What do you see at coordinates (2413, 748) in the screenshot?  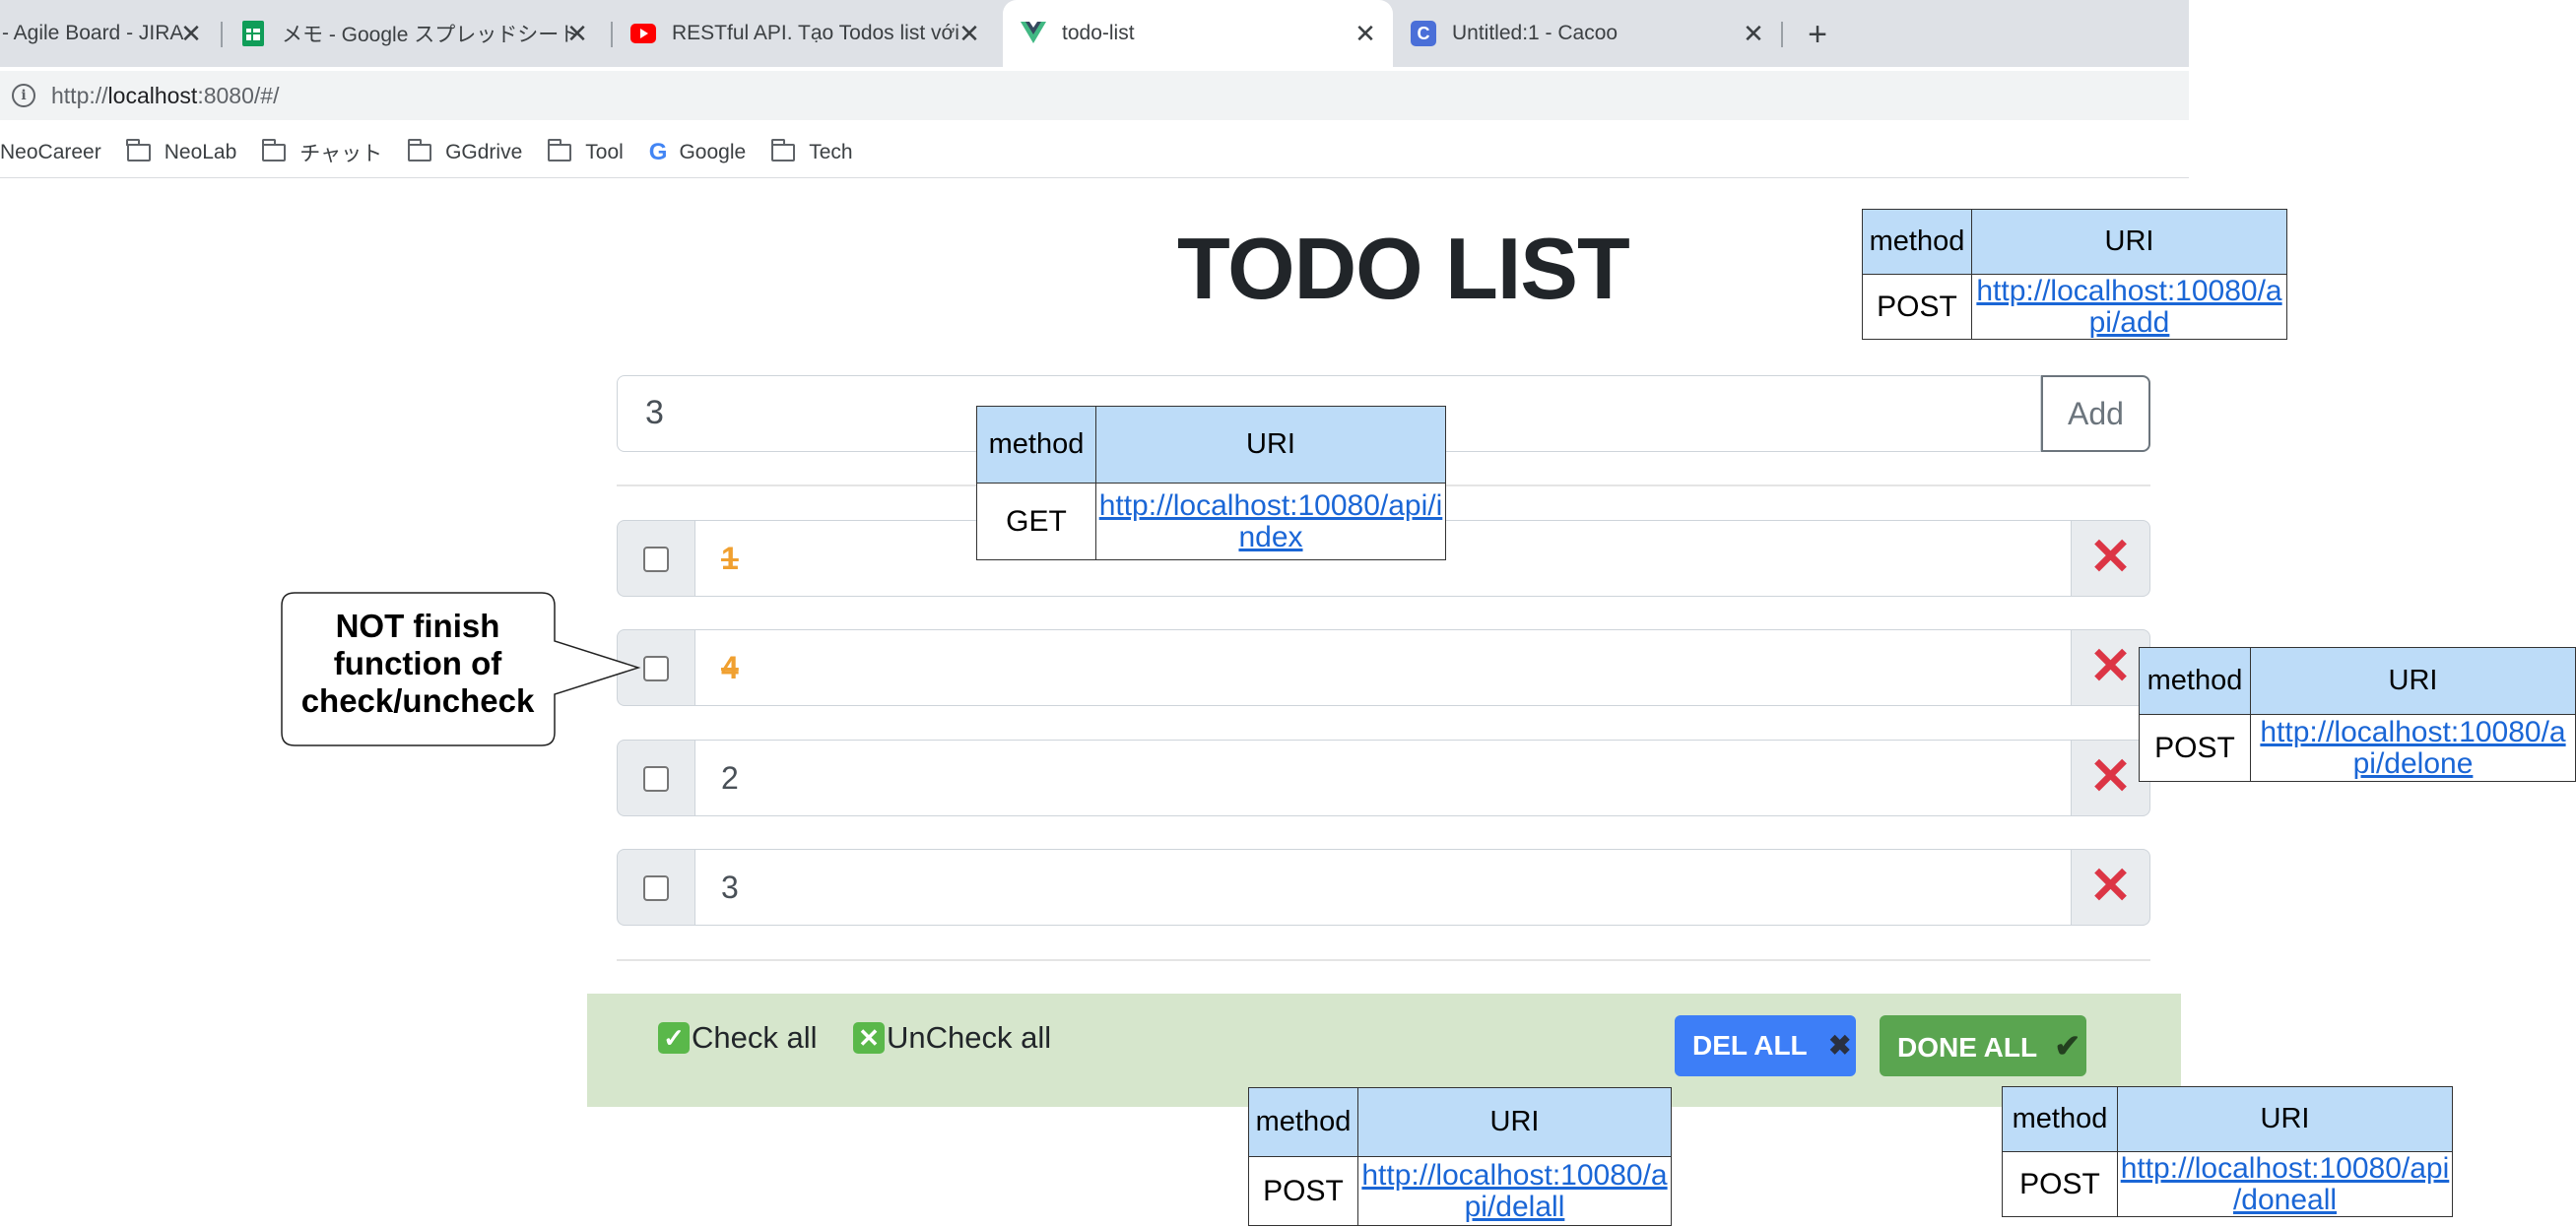 I see `uri-link: http://localhost:10080/a pi/delone` at bounding box center [2413, 748].